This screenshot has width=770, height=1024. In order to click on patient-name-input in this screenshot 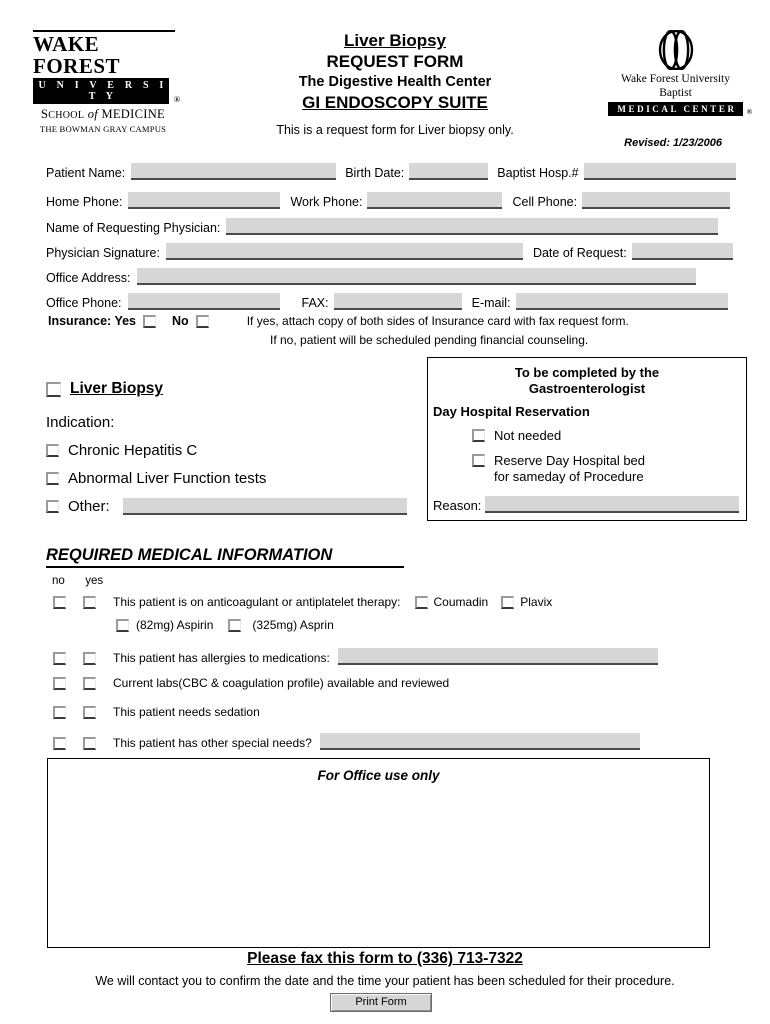, I will do `click(234, 171)`.